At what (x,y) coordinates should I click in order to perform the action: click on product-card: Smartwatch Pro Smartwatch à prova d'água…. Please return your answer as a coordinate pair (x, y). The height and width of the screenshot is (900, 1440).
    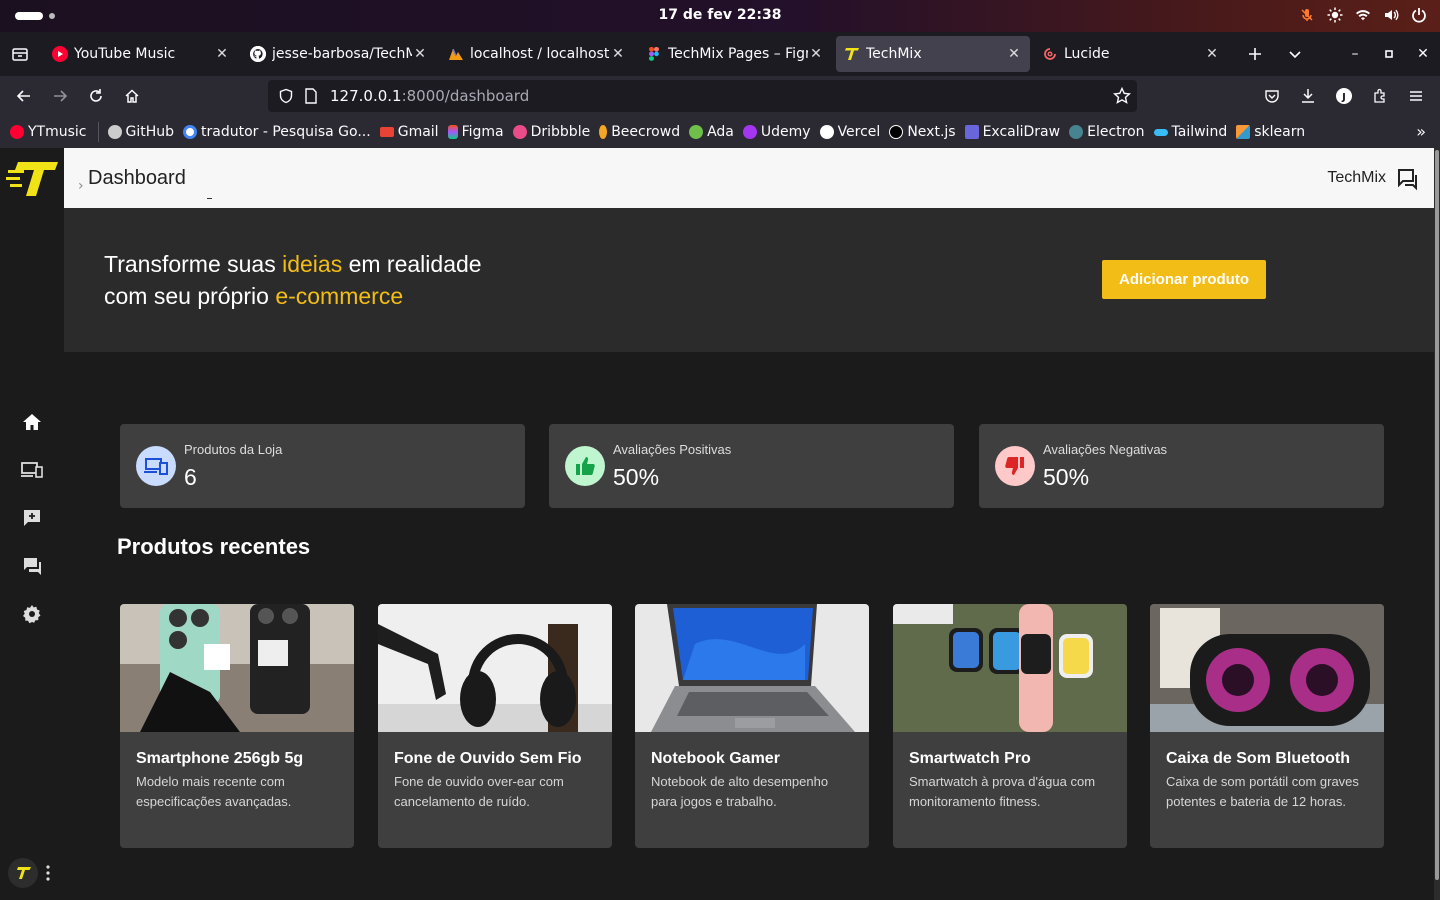
    Looking at the image, I should click on (1010, 726).